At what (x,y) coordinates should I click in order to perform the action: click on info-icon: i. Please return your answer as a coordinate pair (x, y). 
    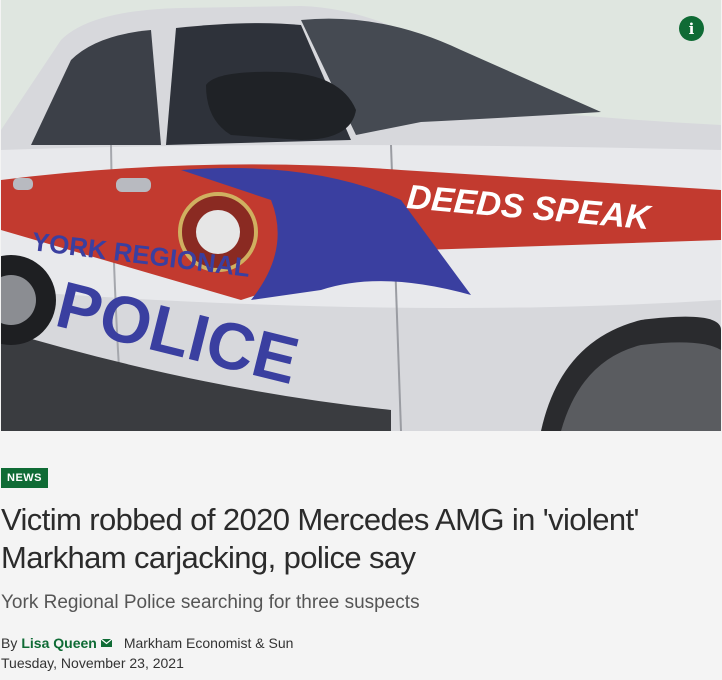
    Looking at the image, I should click on (691, 28).